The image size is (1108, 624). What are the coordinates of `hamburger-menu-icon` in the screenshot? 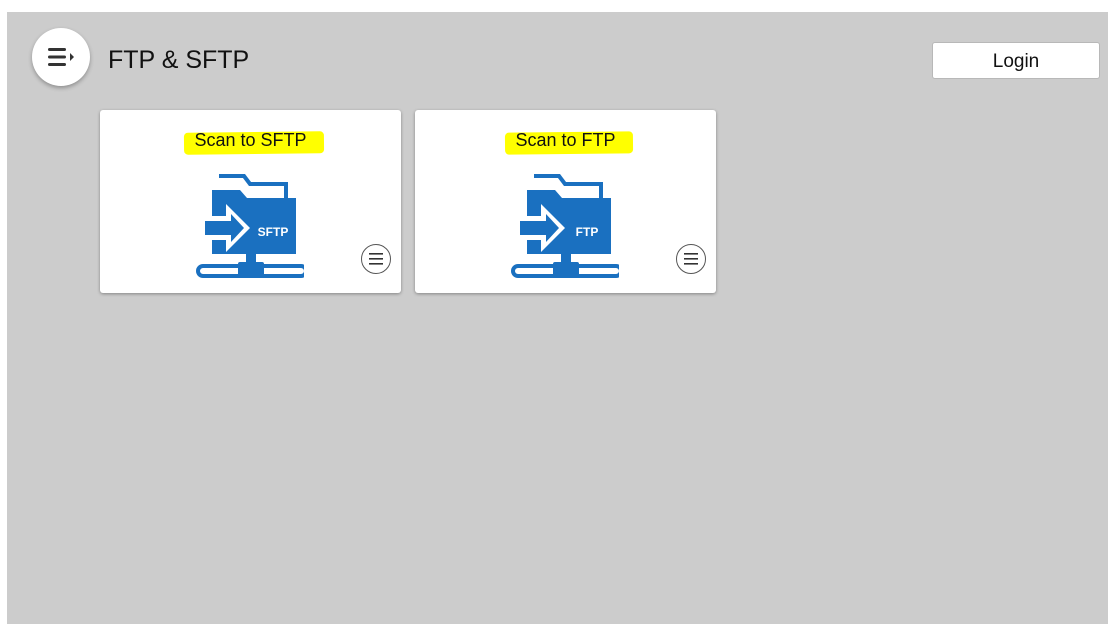 It's located at (61, 57).